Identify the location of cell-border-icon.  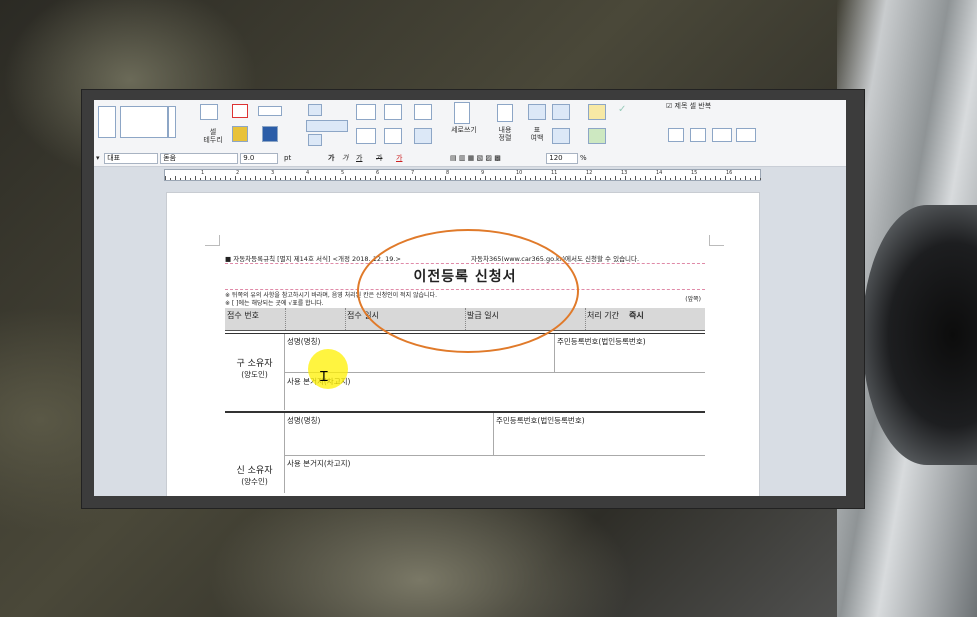
(209, 112).